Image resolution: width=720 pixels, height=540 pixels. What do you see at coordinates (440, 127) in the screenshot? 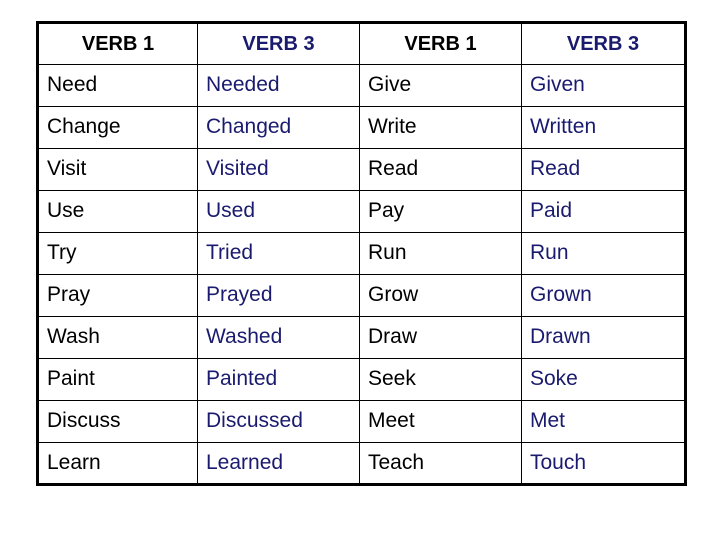
I see `cell-verb1-right: Write` at bounding box center [440, 127].